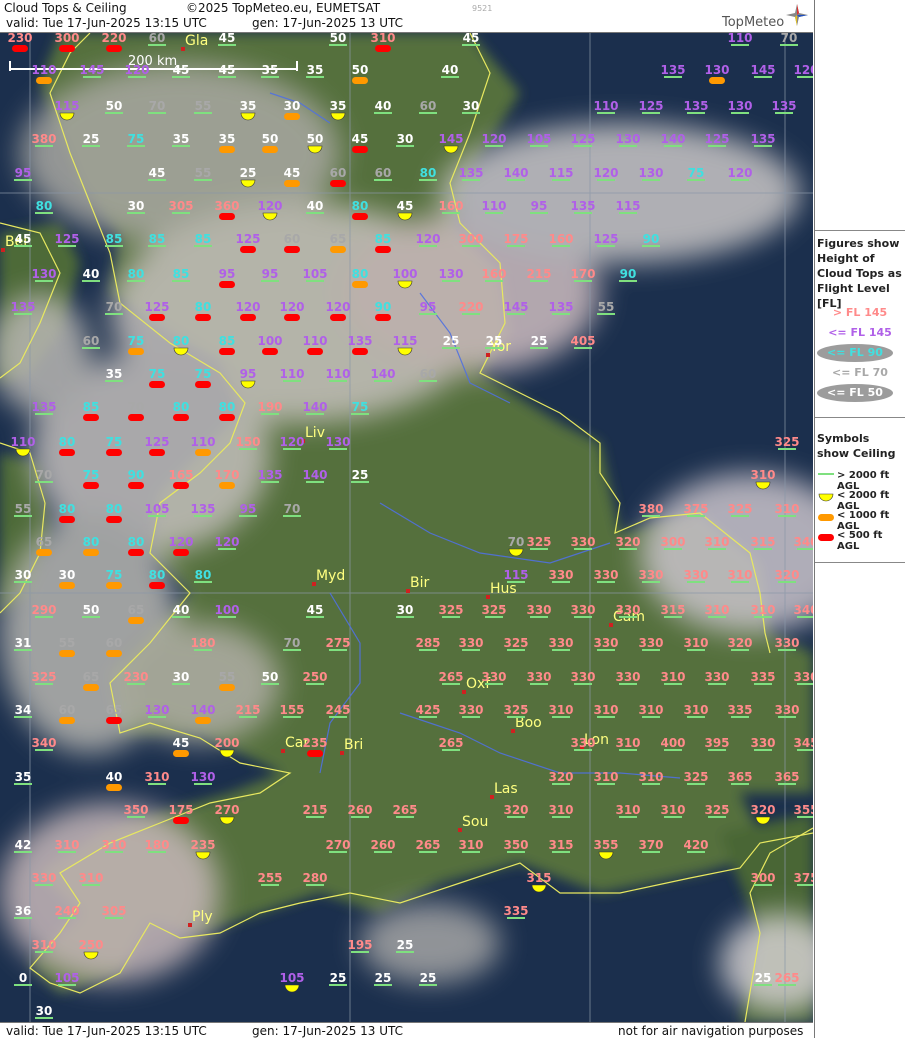 The height and width of the screenshot is (1039, 905). I want to click on city-label: Myd, so click(330, 576).